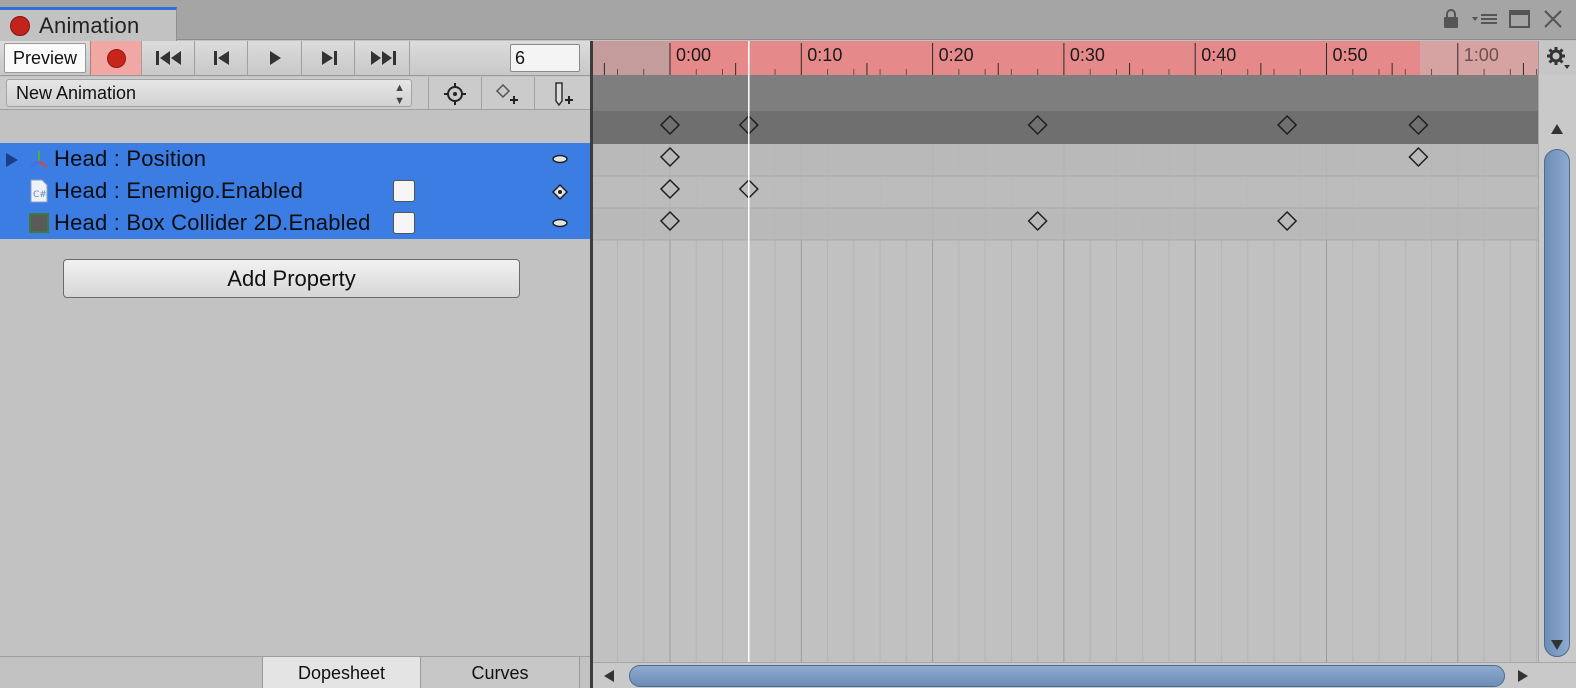 The height and width of the screenshot is (688, 1576). What do you see at coordinates (39, 159) in the screenshot?
I see `transform-axes-icon` at bounding box center [39, 159].